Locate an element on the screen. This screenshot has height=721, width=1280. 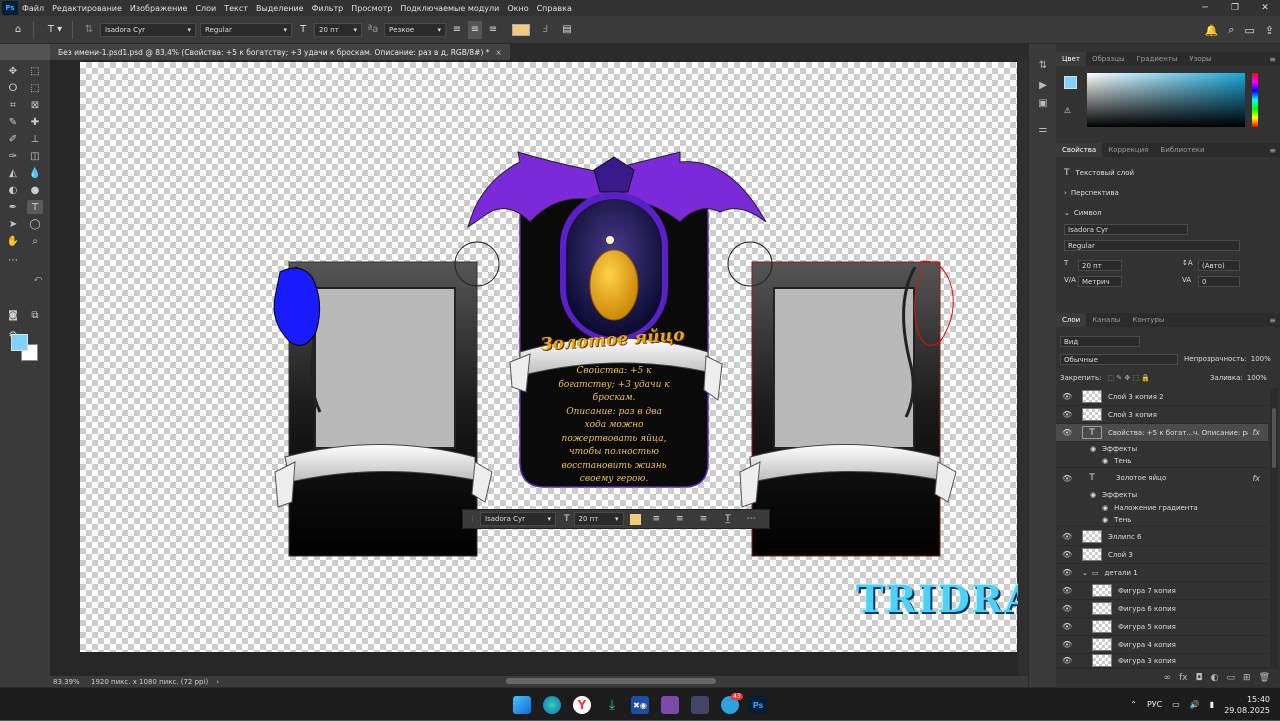
prop-leading-field: (Авто) is located at coordinates (1219, 265).